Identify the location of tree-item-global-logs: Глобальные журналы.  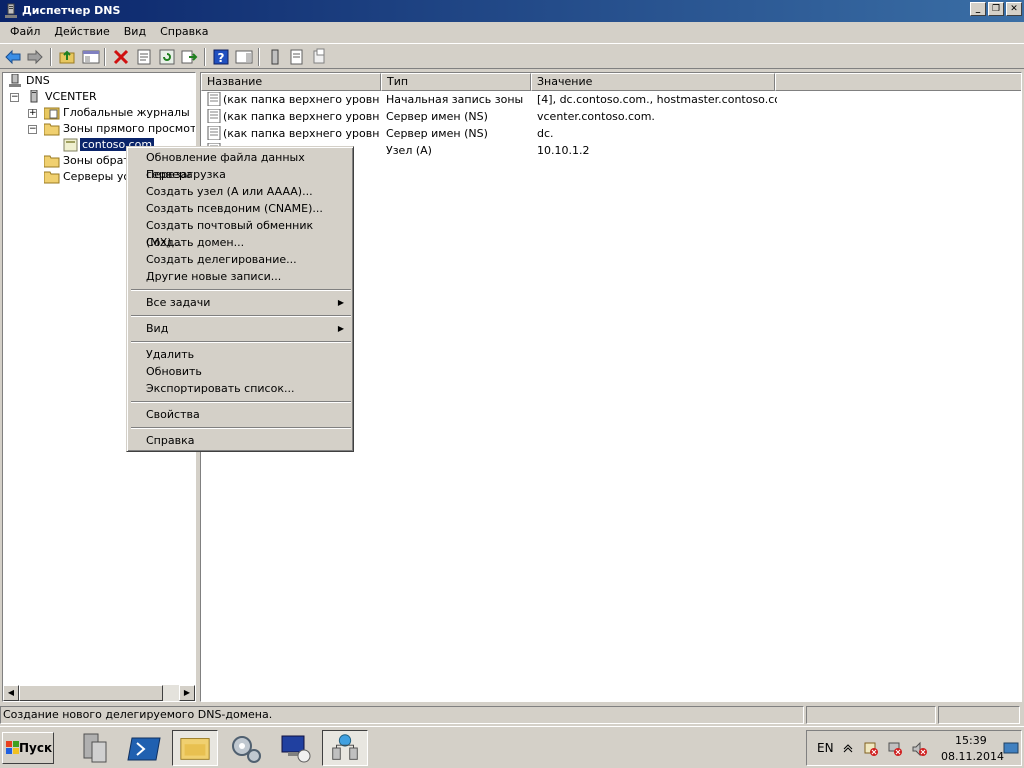
(126, 113).